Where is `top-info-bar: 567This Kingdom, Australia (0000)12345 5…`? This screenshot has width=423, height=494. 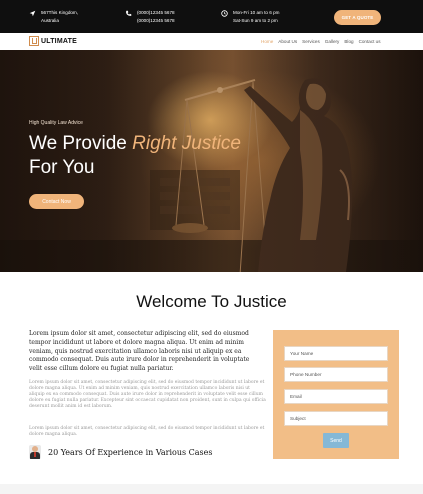
top-info-bar: 567This Kingdom, Australia (0000)12345 5… is located at coordinates (211, 16).